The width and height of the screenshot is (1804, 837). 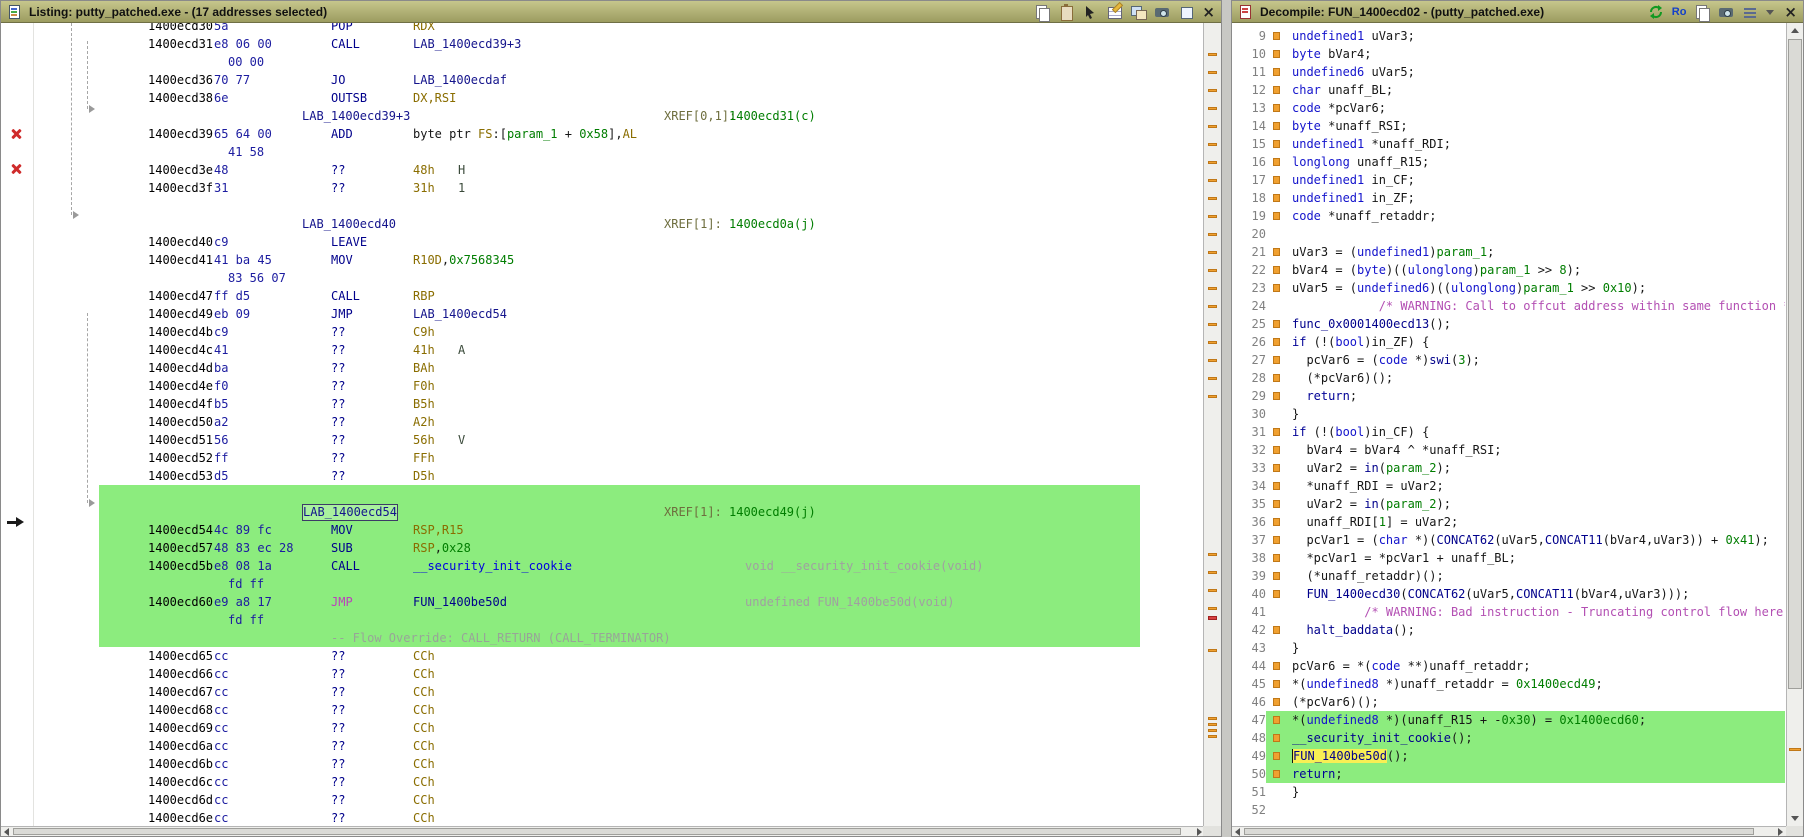 I want to click on decompiler-line: 34 *unaff_RDI = uVar2;, so click(x=1508, y=486).